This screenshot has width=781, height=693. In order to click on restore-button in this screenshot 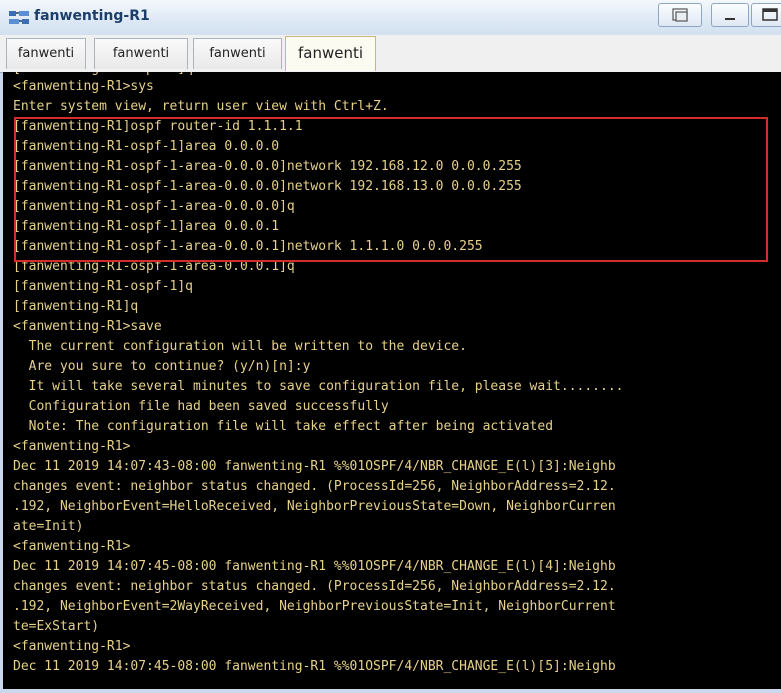, I will do `click(680, 15)`.